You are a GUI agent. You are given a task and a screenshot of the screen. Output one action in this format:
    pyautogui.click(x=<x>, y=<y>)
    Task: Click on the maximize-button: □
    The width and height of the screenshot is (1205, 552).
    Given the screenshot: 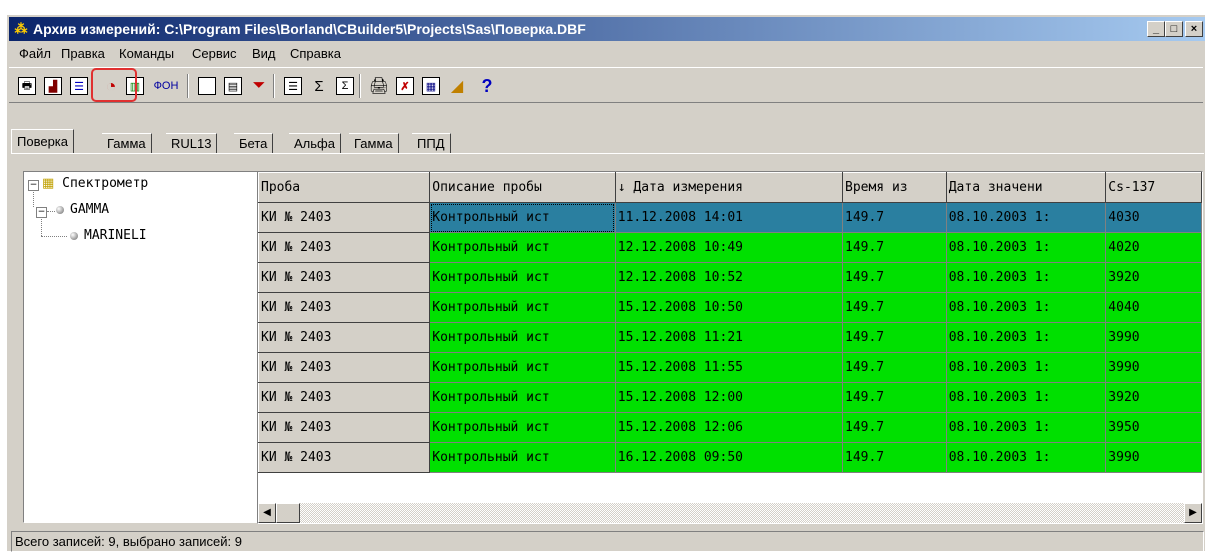 What is the action you would take?
    pyautogui.click(x=1174, y=29)
    